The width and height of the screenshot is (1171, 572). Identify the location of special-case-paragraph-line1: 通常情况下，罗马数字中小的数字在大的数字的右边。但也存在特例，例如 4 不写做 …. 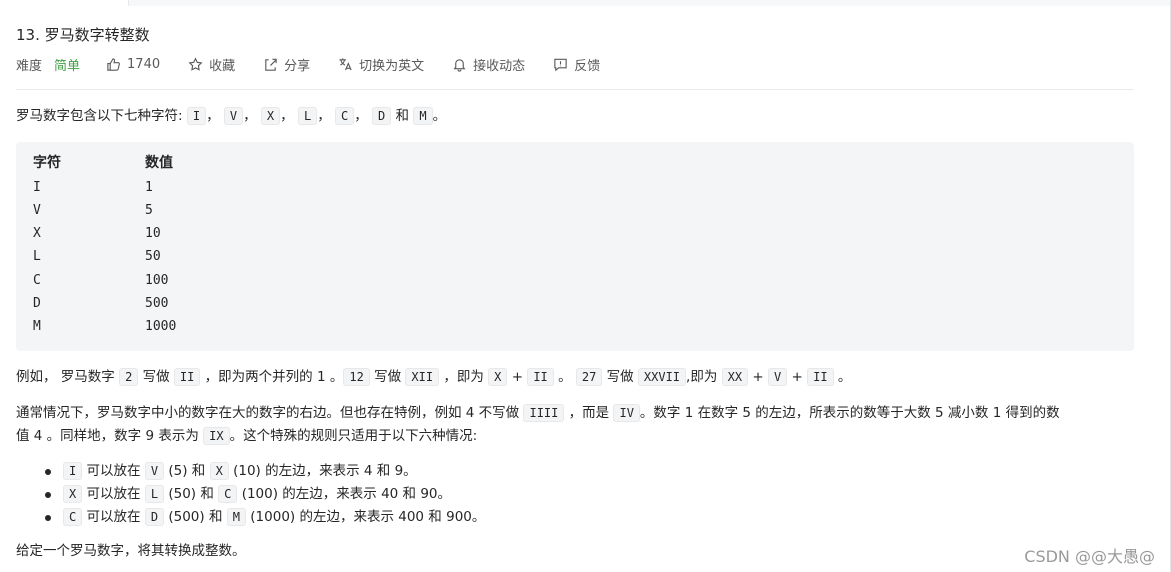
(538, 413).